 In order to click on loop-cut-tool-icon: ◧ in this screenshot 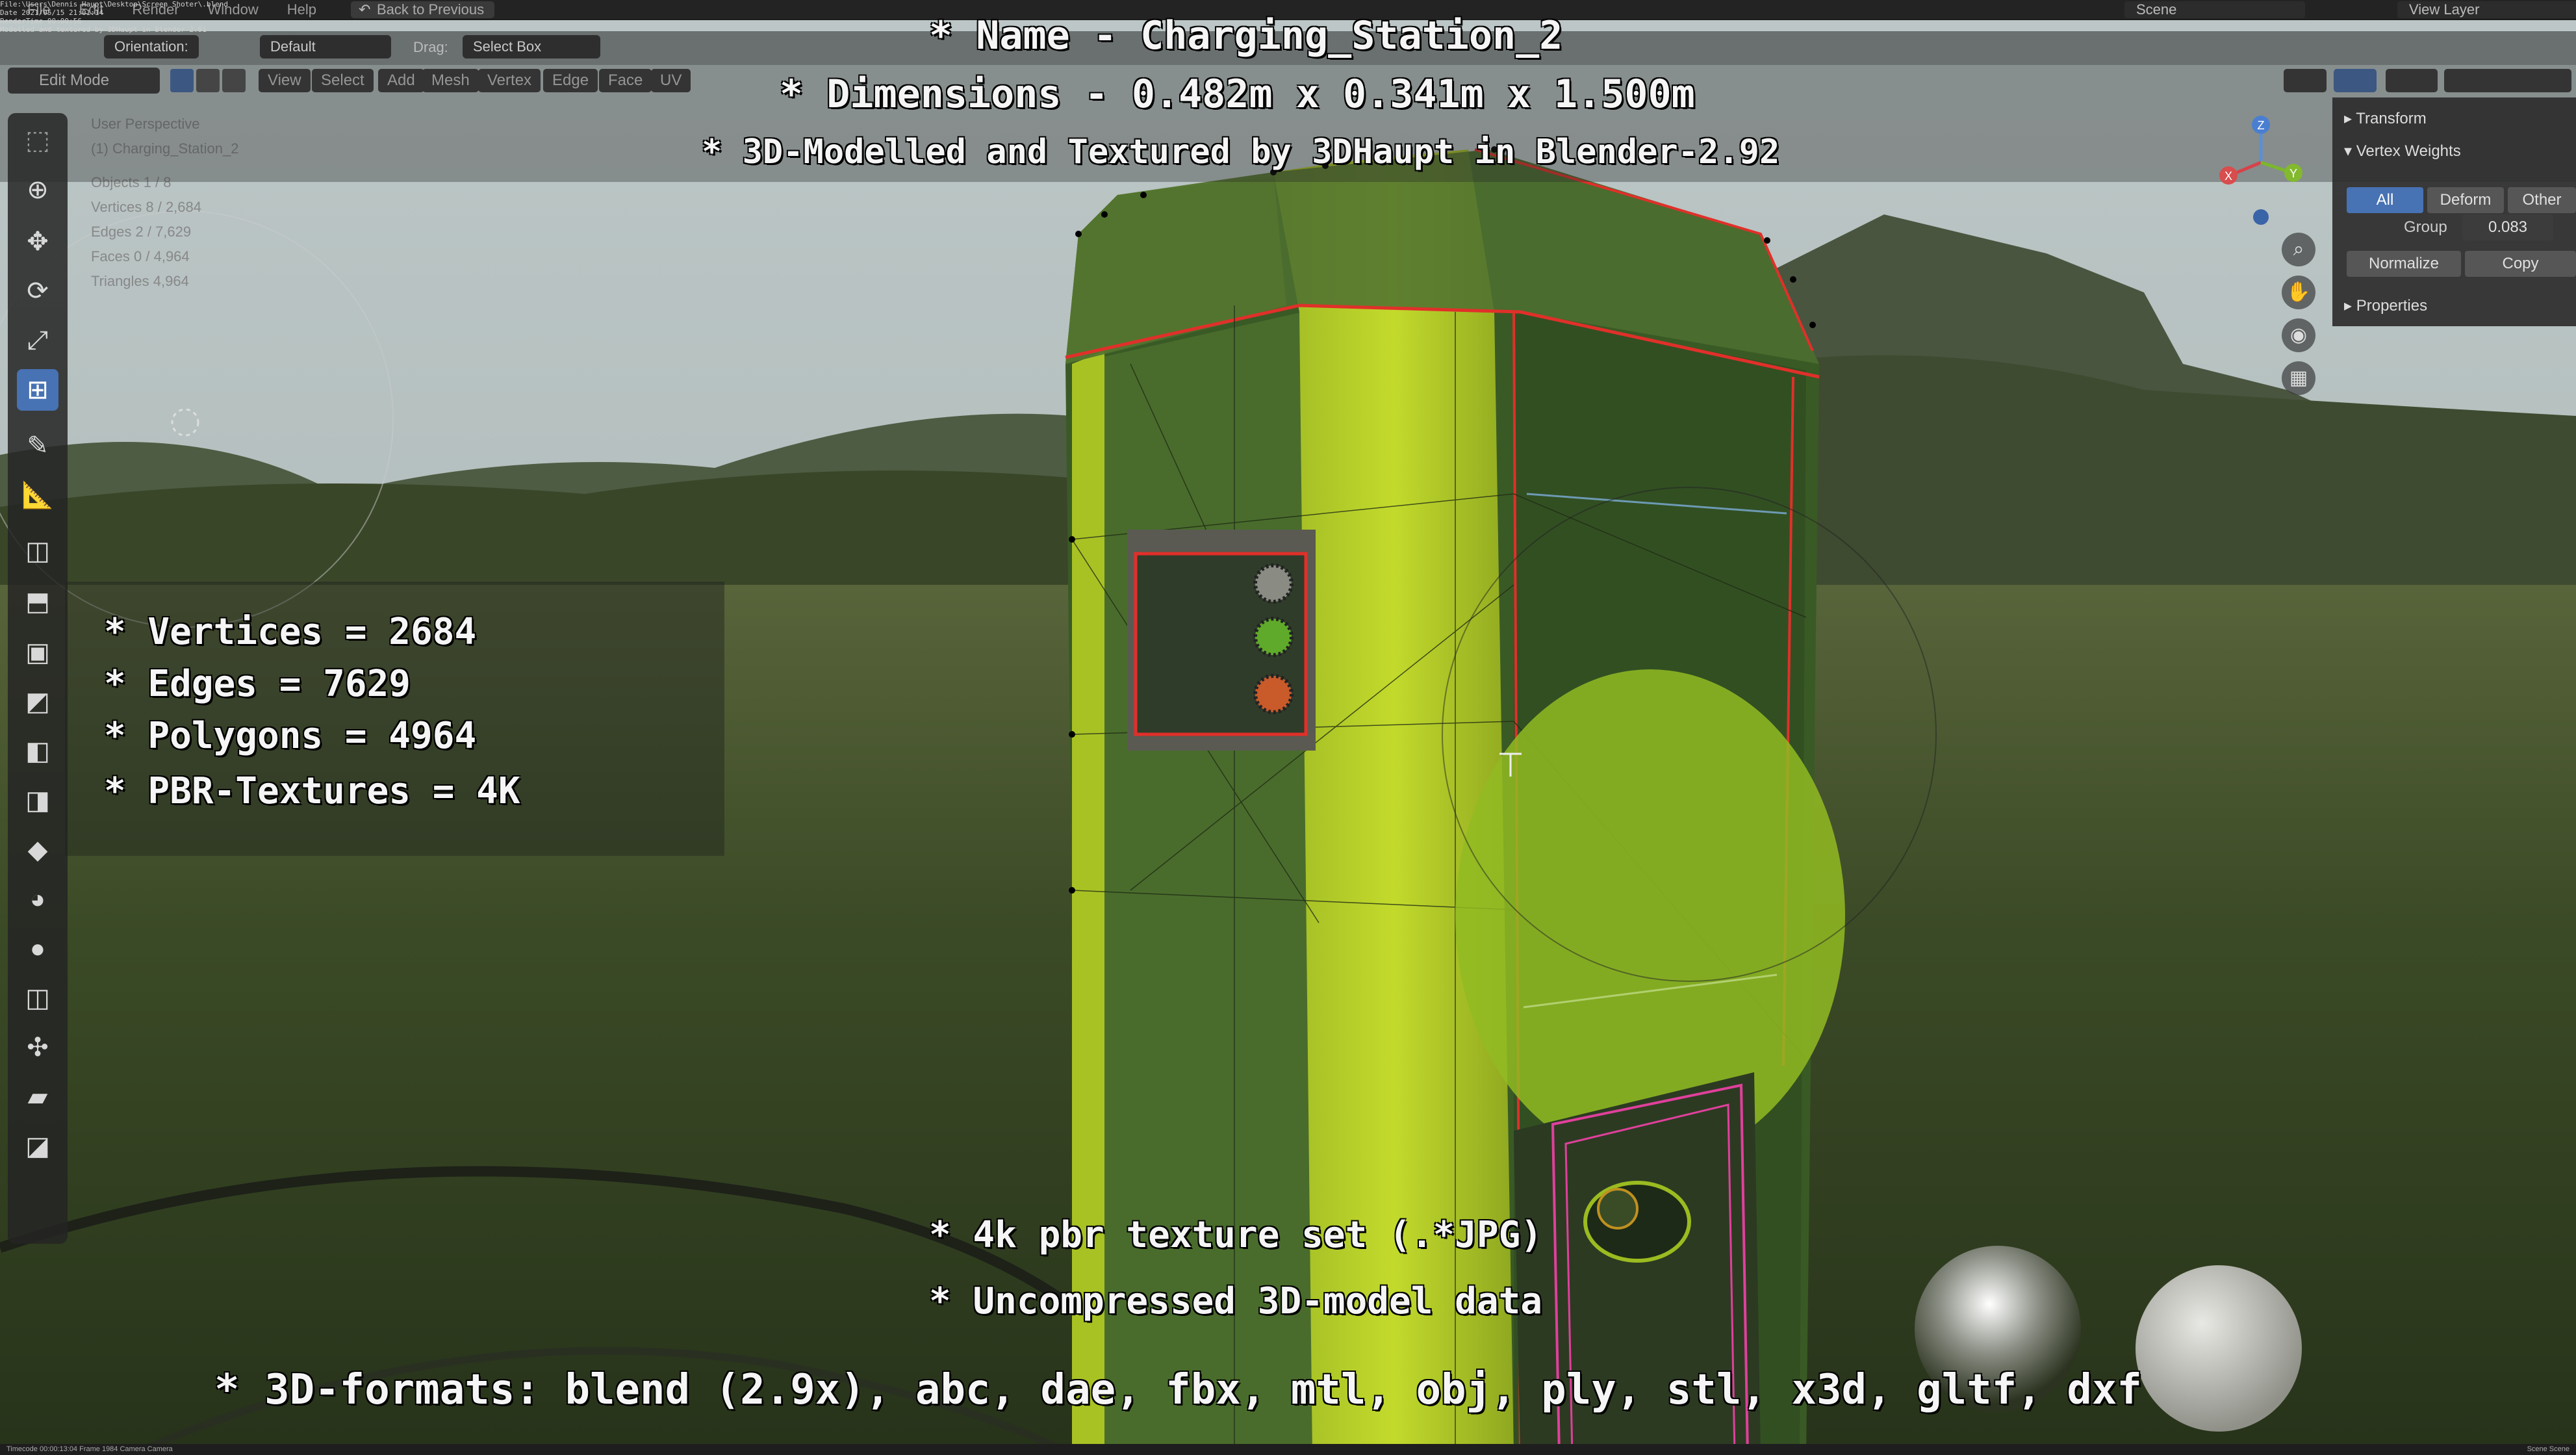, I will do `click(37, 751)`.